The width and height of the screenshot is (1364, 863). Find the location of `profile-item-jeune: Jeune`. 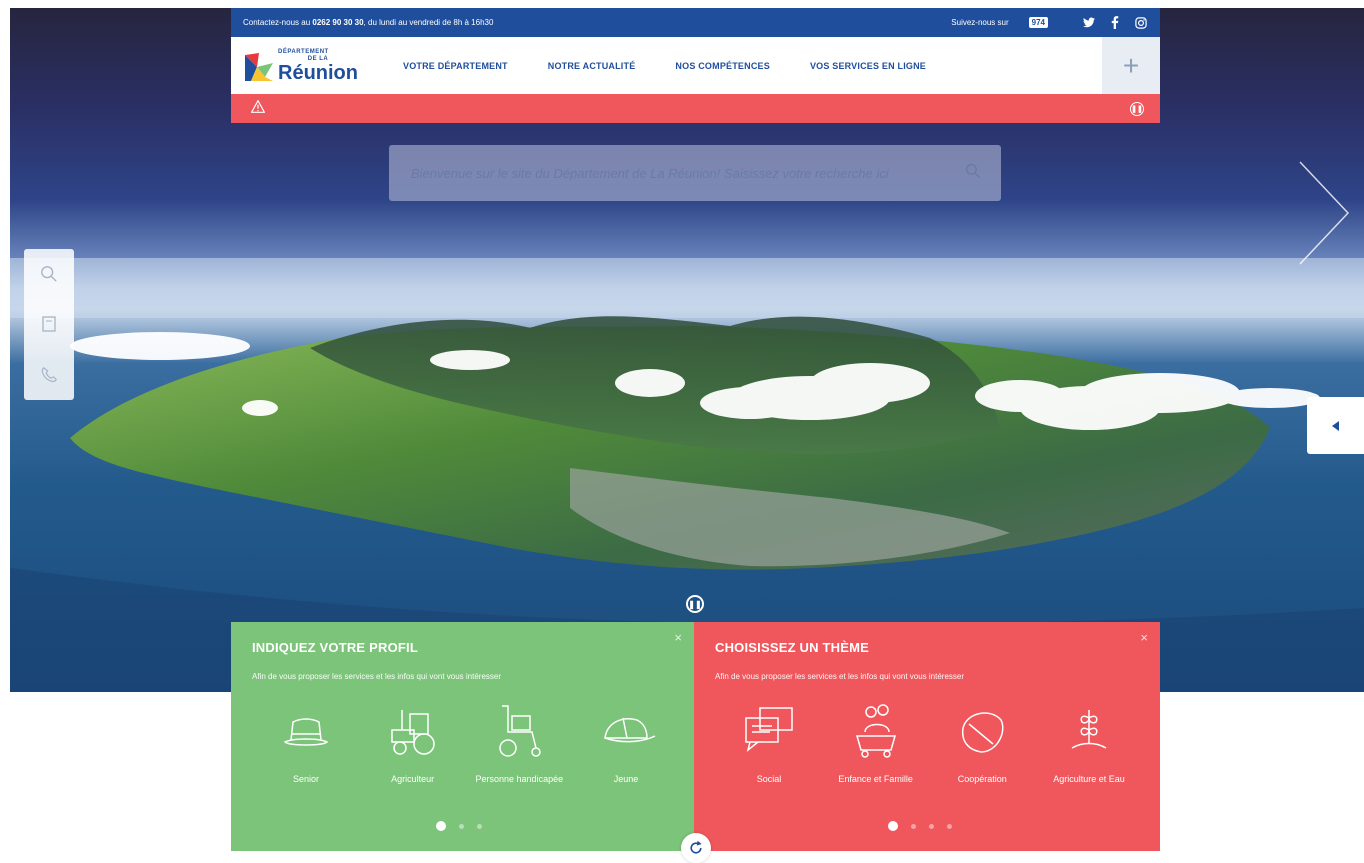

profile-item-jeune: Jeune is located at coordinates (626, 743).